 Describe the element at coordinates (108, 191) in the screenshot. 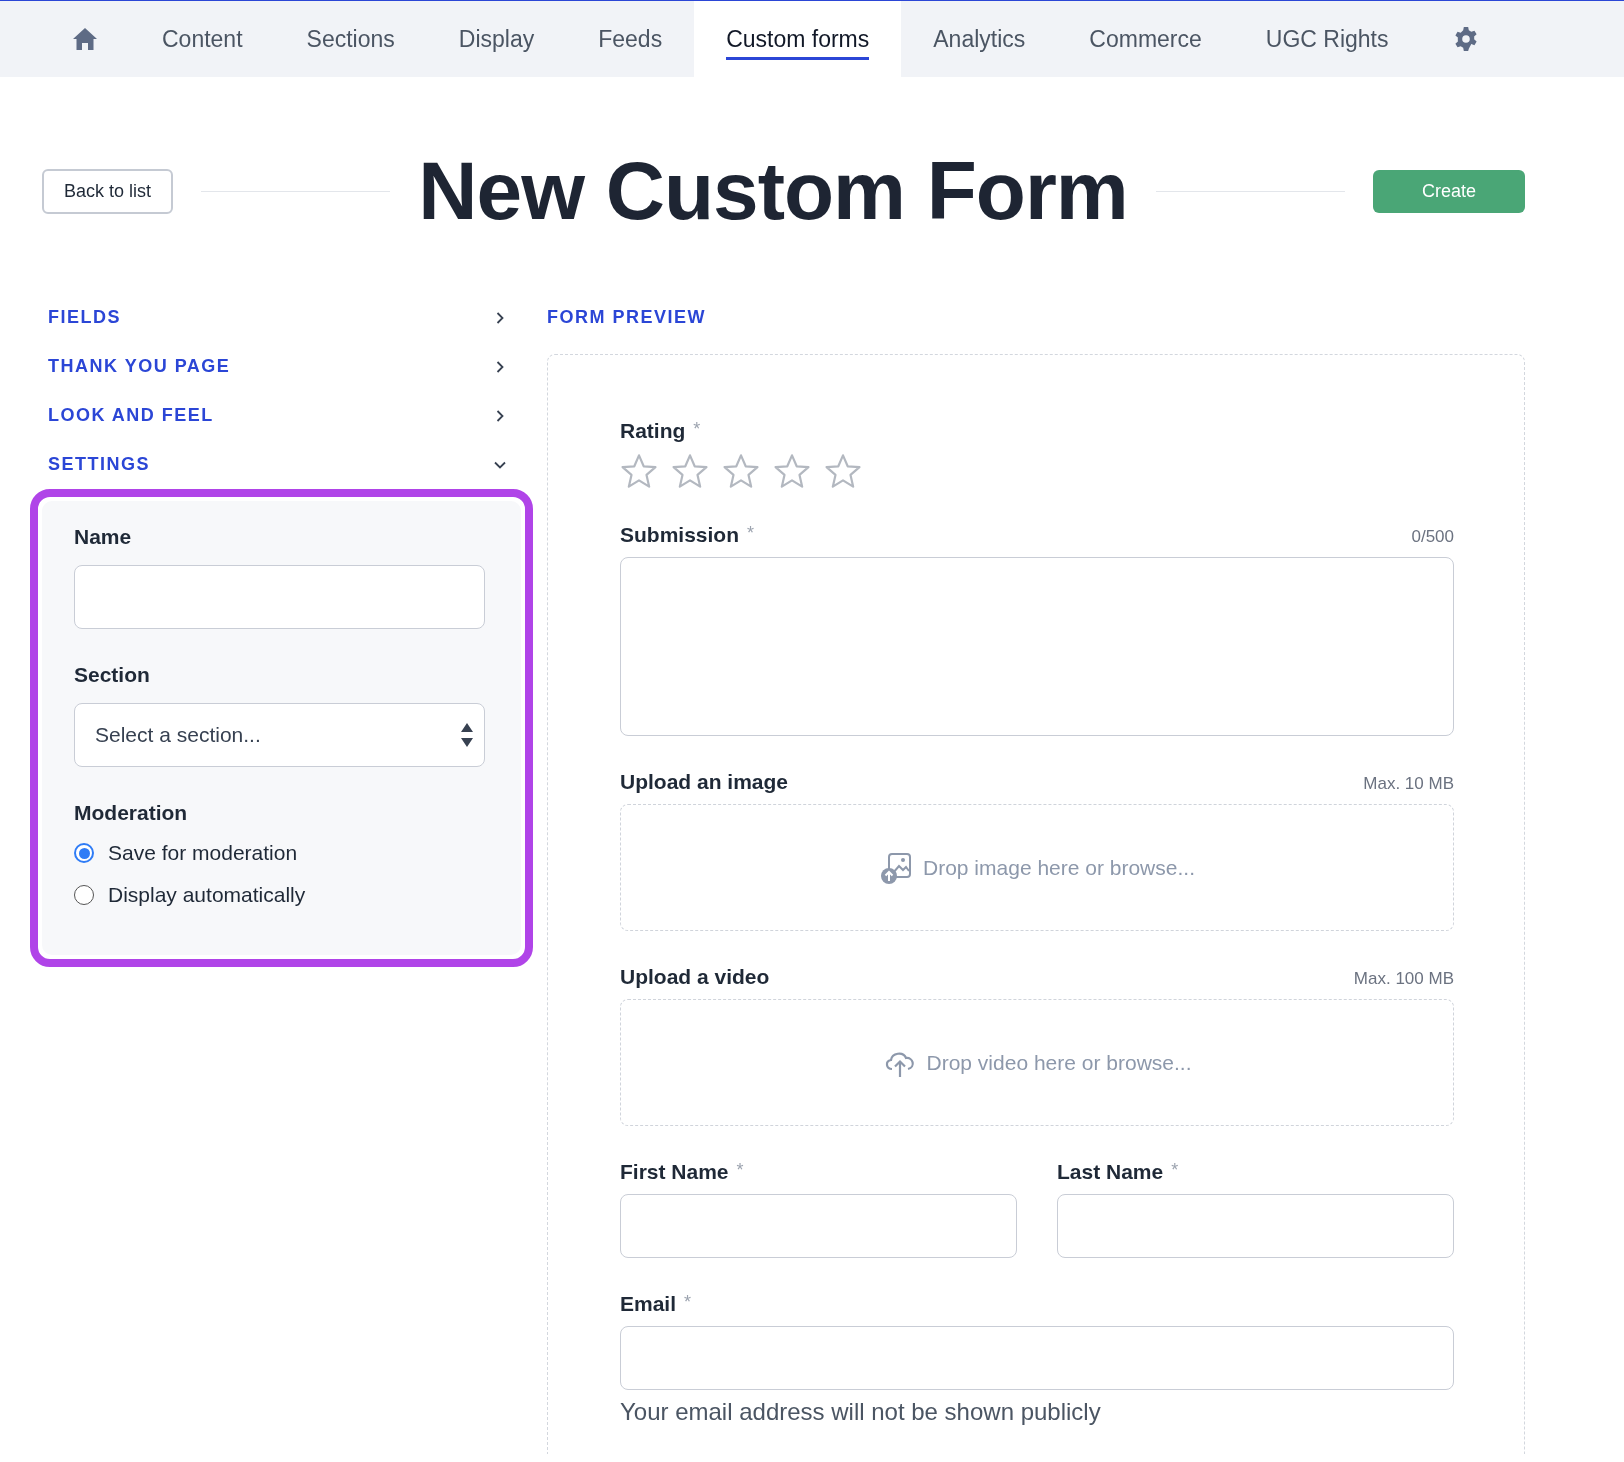

I see `back-button: Back to list` at that location.